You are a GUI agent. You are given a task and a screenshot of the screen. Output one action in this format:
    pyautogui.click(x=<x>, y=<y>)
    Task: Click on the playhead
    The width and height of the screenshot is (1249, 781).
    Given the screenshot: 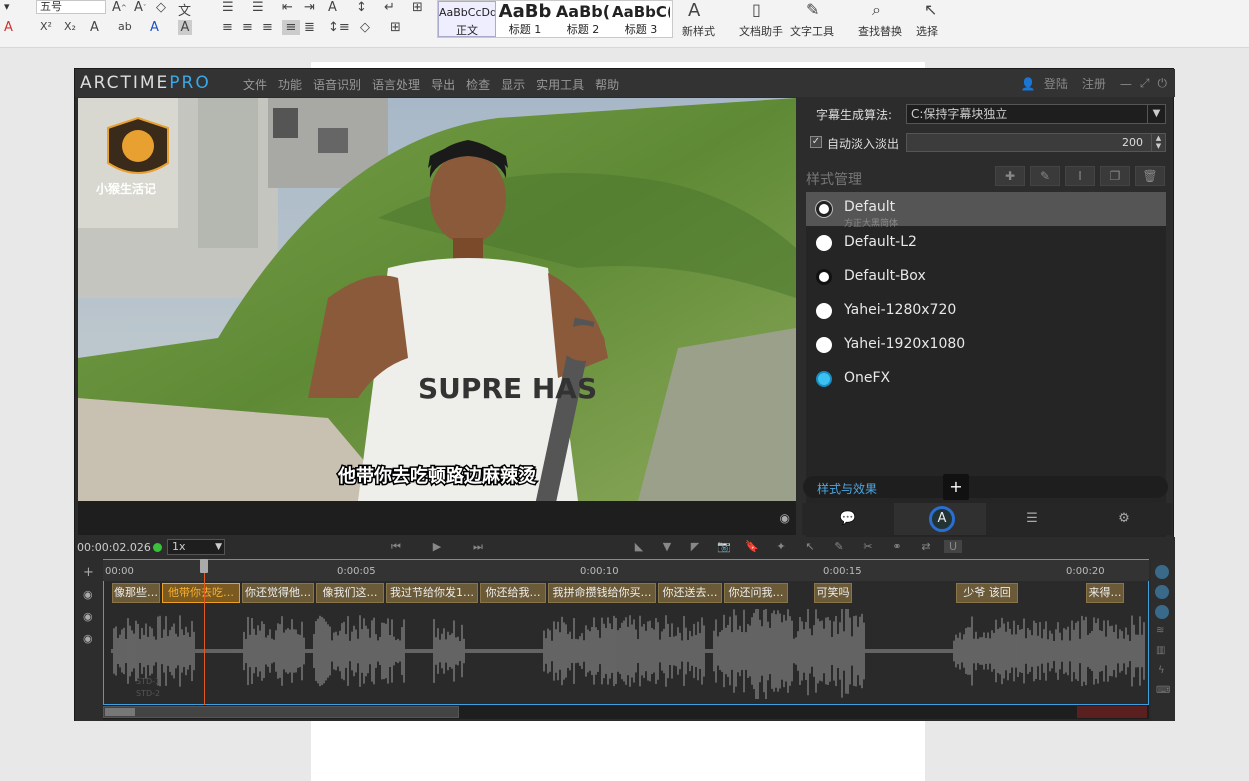 What is the action you would take?
    pyautogui.click(x=204, y=632)
    